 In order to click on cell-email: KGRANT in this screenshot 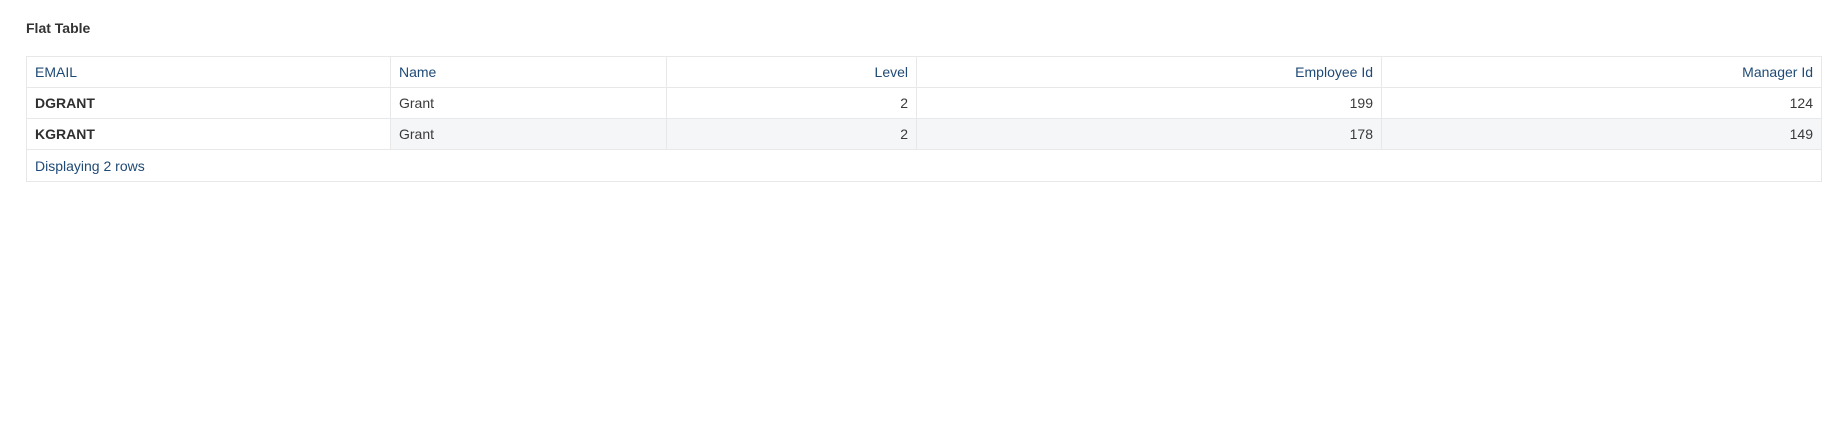, I will do `click(209, 134)`.